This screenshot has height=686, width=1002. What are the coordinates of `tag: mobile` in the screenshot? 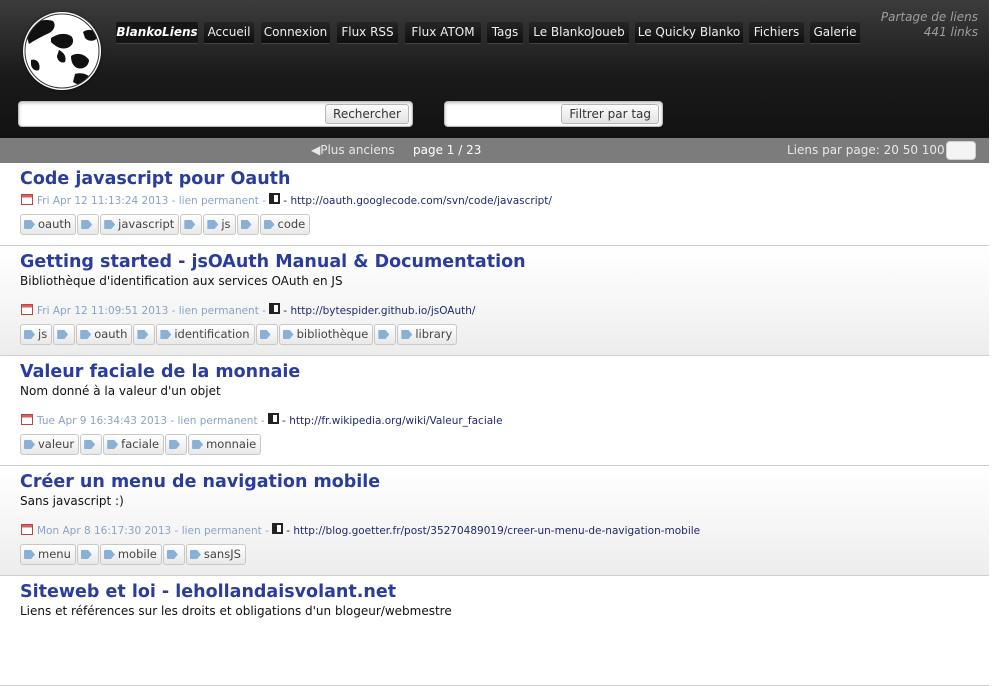 It's located at (130, 554).